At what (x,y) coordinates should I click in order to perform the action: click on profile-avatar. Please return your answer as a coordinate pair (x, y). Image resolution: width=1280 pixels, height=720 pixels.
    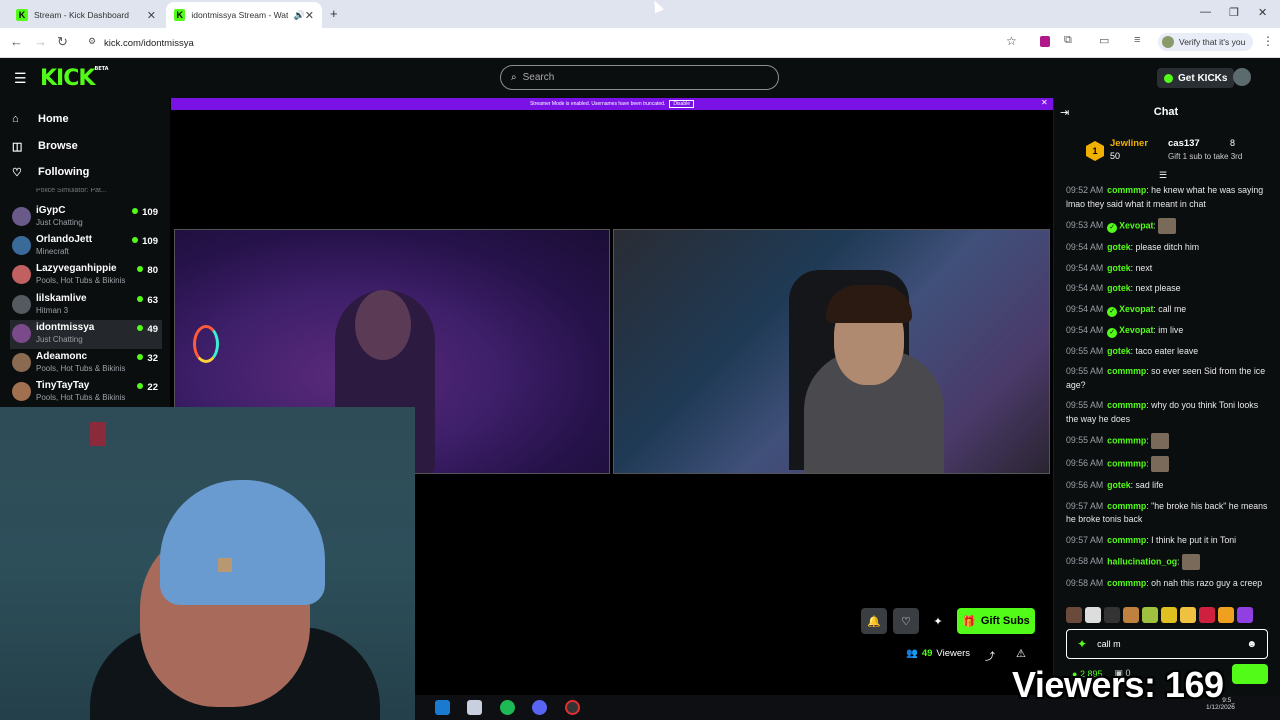
    Looking at the image, I should click on (1168, 42).